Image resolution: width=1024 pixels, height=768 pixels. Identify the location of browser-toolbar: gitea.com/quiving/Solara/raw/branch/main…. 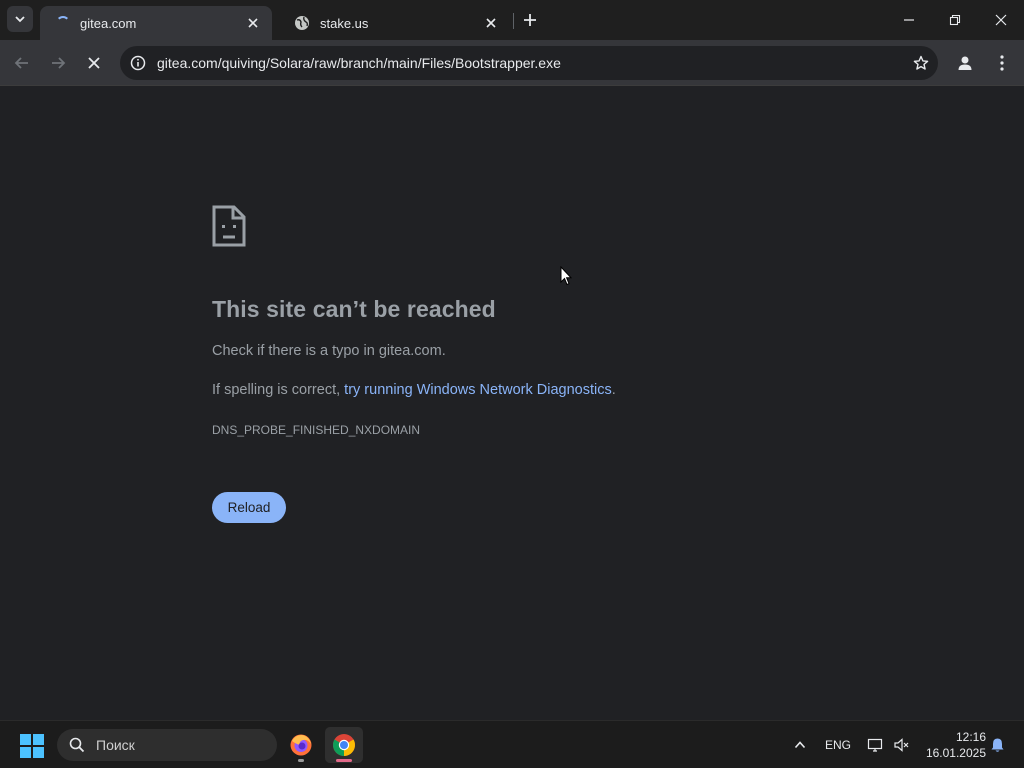
(512, 63).